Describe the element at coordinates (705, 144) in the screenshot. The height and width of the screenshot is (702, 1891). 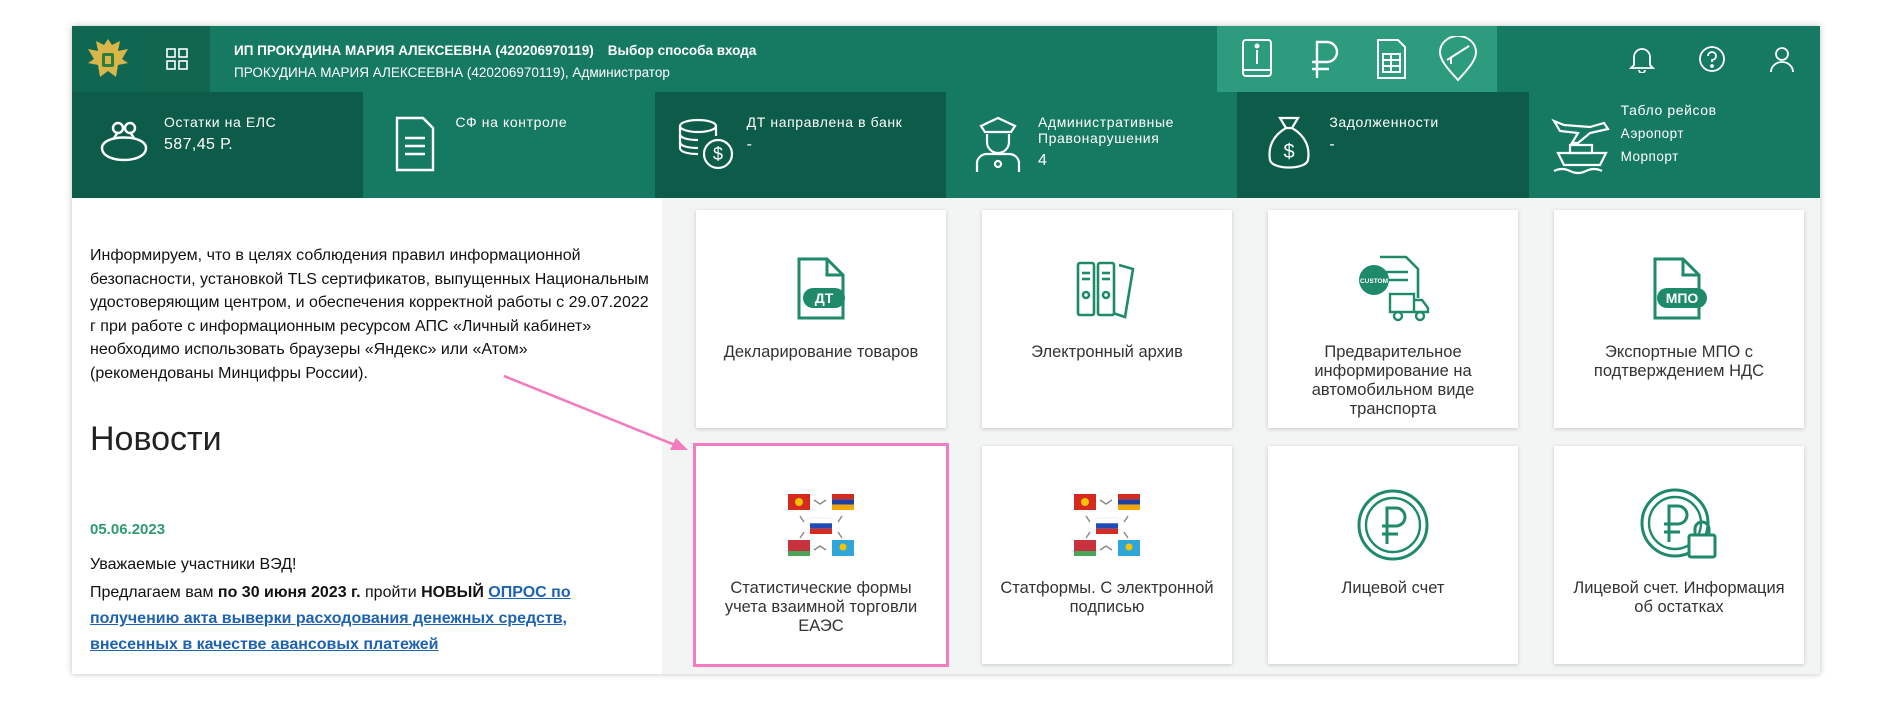
I see `coins-icon: $` at that location.